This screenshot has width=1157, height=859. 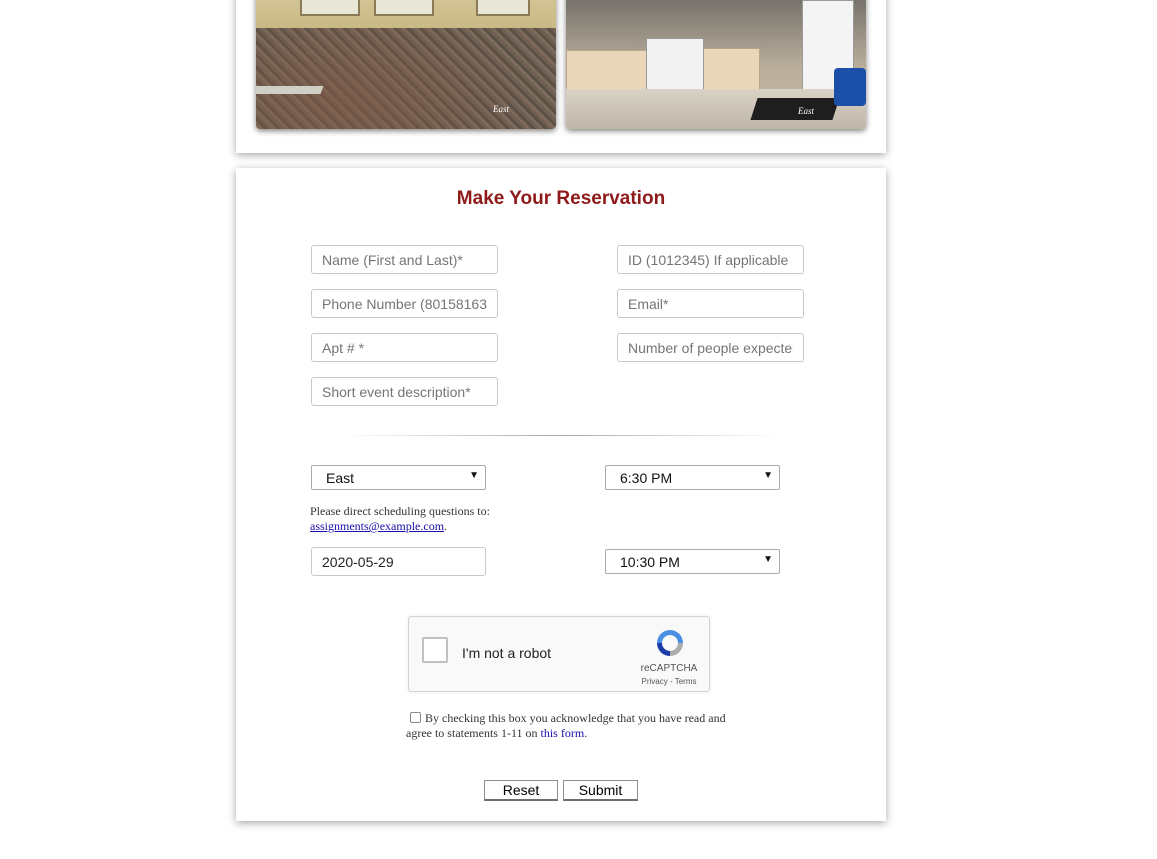 I want to click on recaptcha-checkbox, so click(x=435, y=650).